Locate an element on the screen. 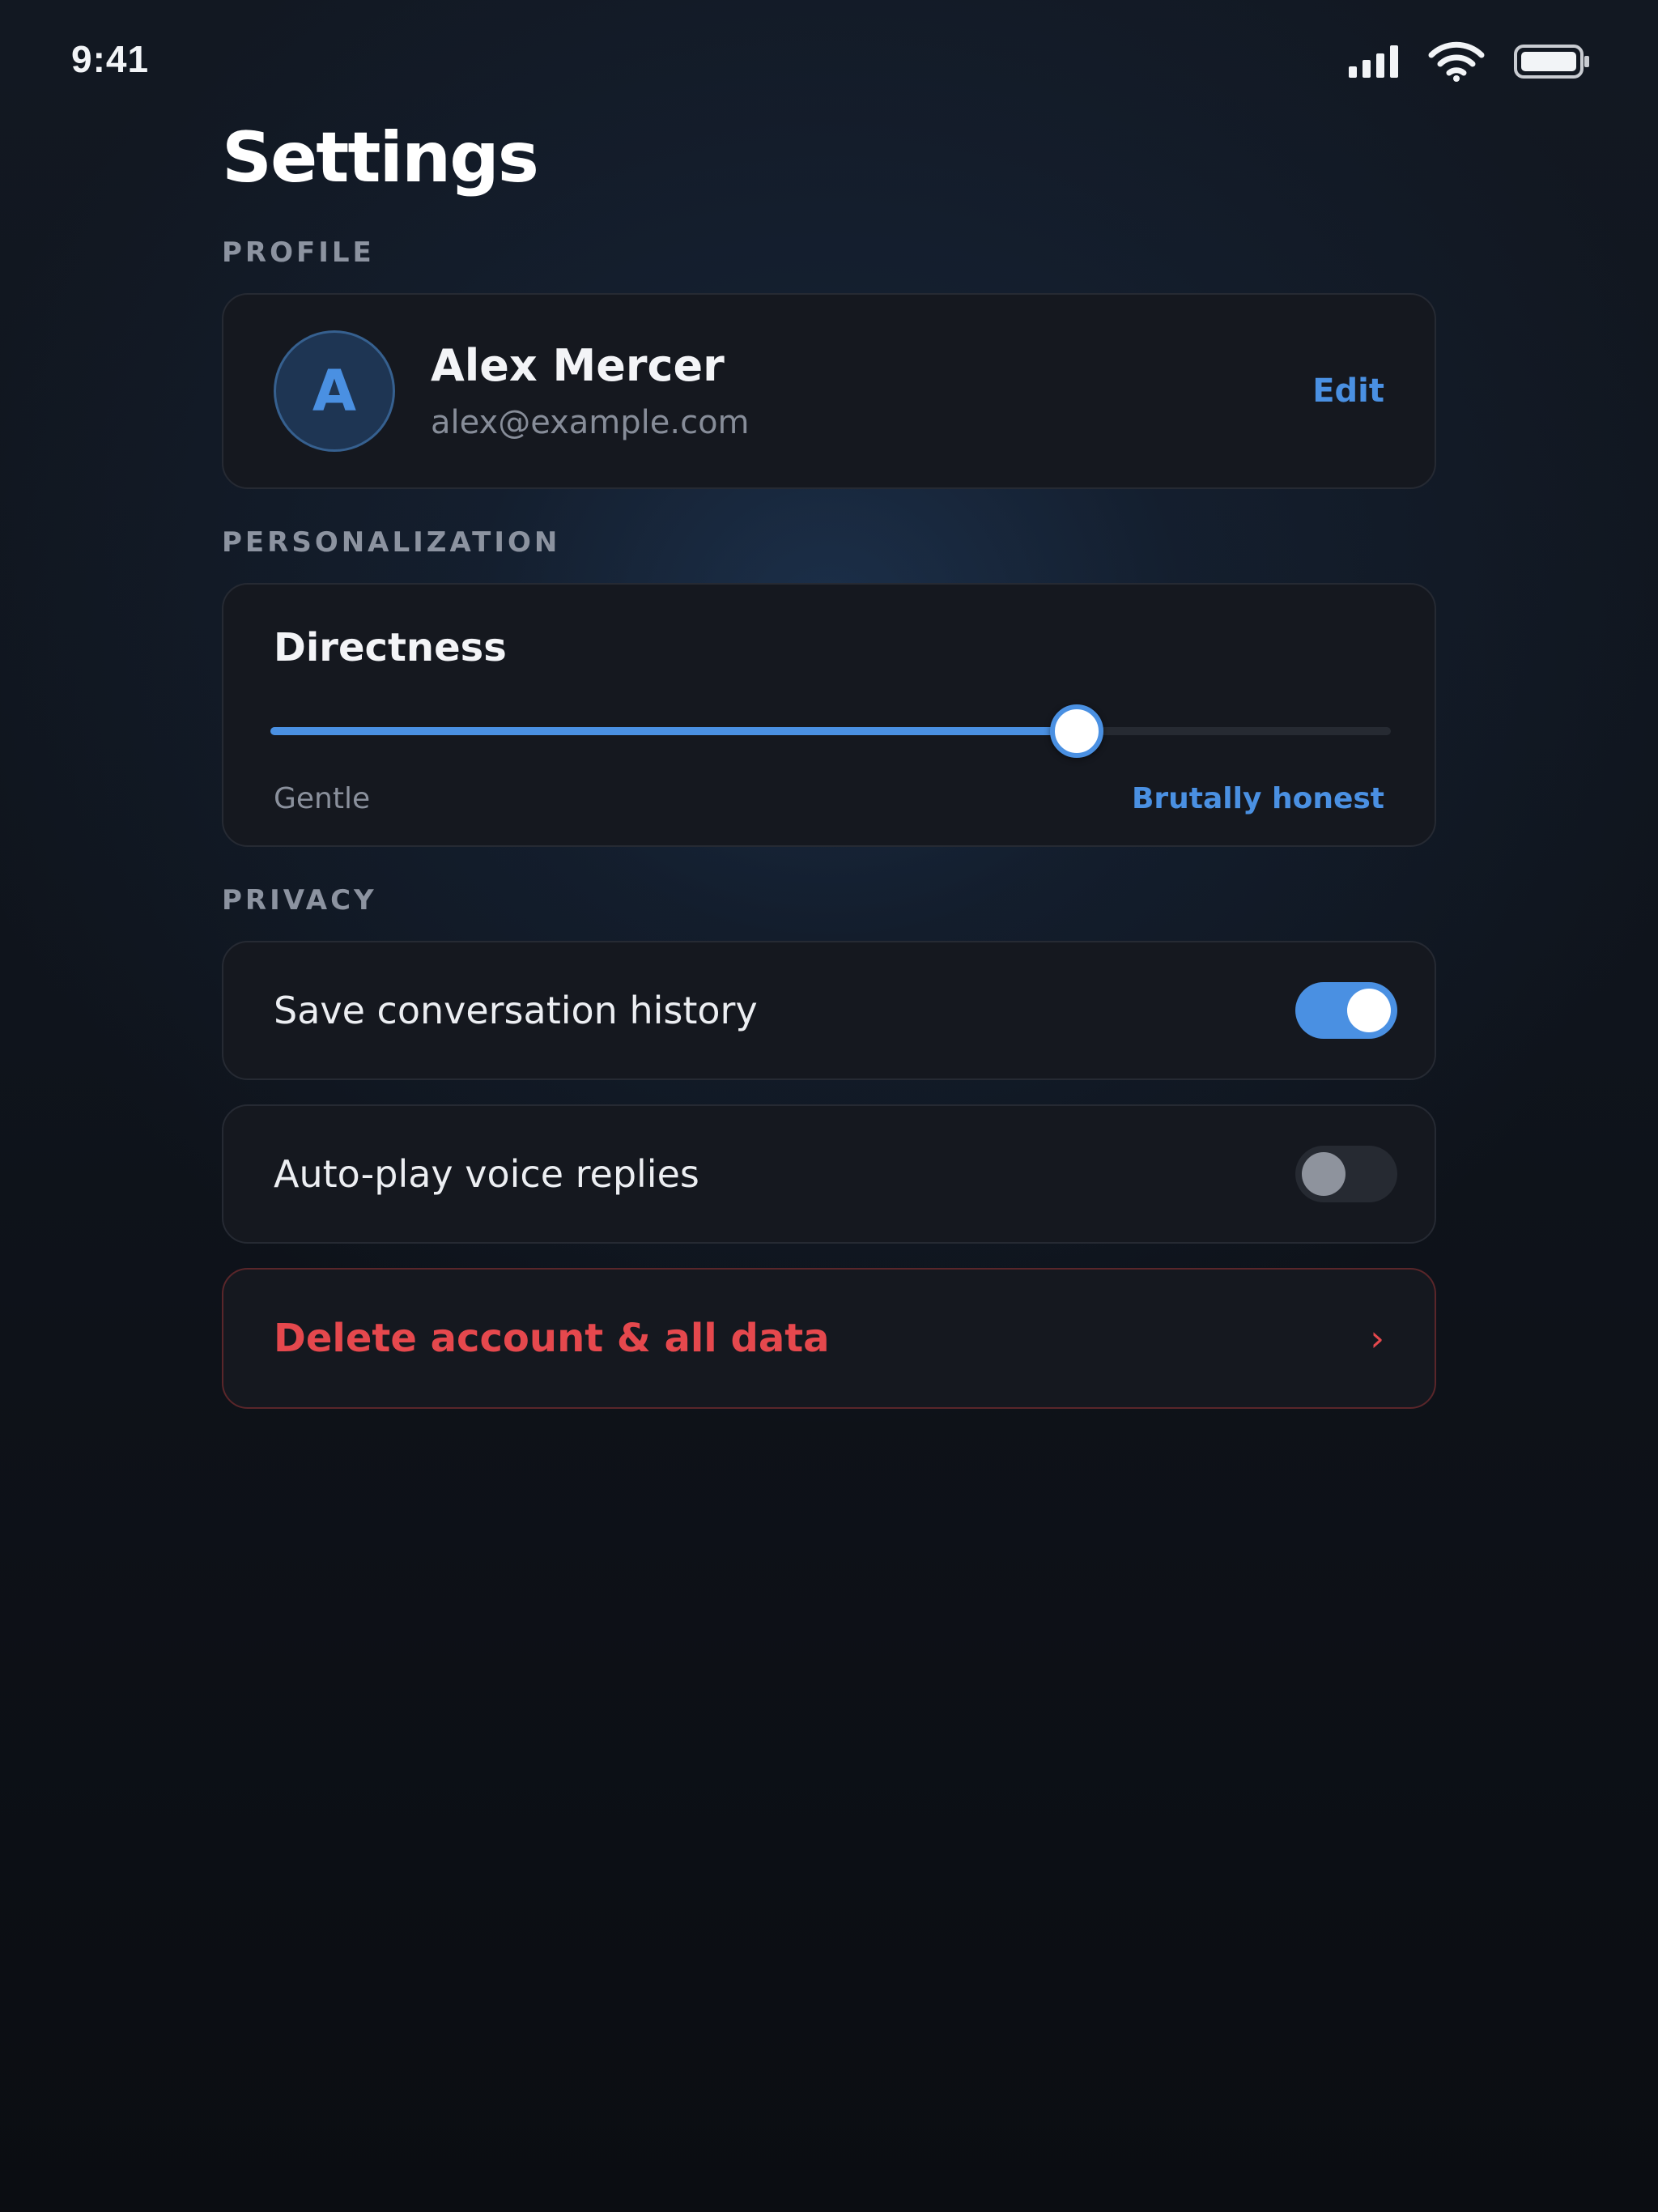 This screenshot has width=1658, height=2212. avatar-initial: A is located at coordinates (334, 391).